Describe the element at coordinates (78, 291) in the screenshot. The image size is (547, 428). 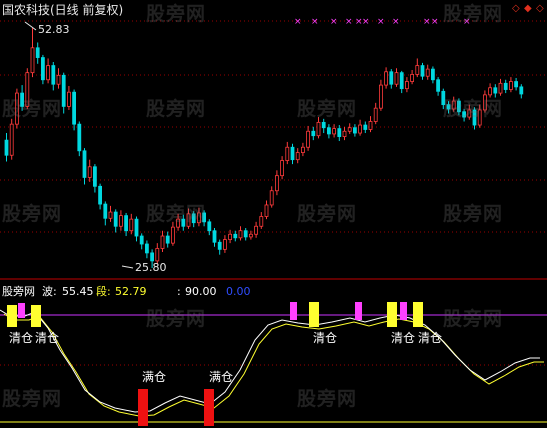
I see `indicator-wave-value: 55.45` at that location.